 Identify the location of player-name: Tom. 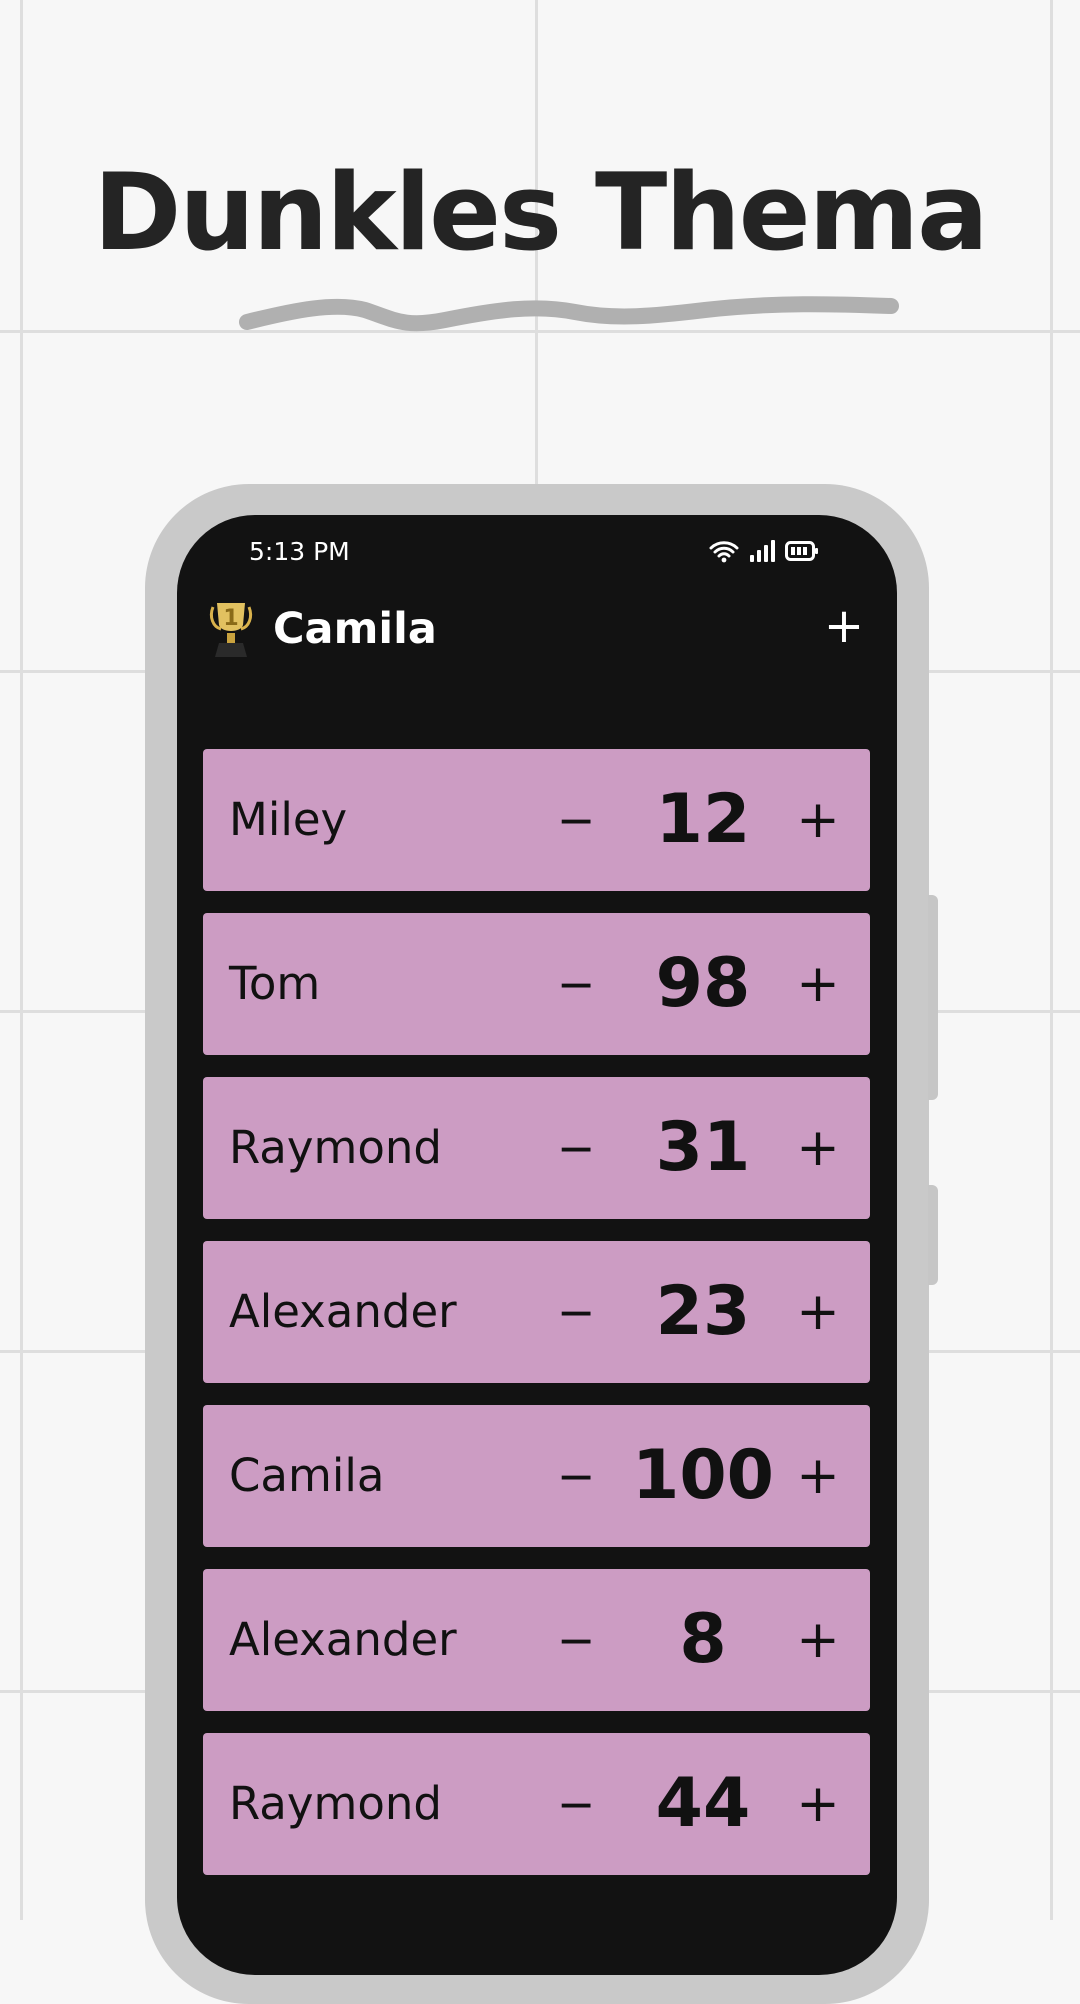
(275, 983).